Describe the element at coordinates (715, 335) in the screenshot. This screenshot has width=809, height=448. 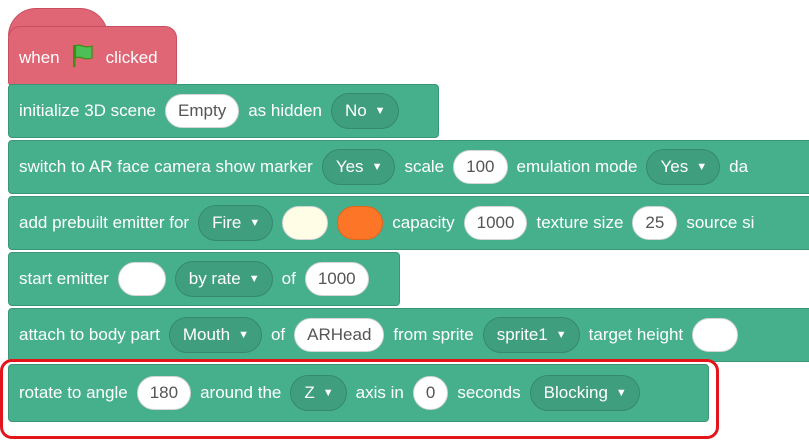
I see `target-height-input` at that location.